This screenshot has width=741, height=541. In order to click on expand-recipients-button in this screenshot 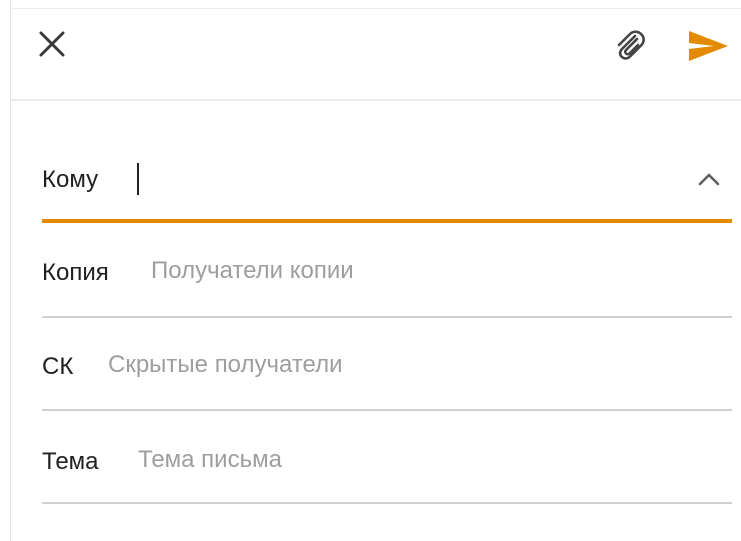, I will do `click(709, 179)`.